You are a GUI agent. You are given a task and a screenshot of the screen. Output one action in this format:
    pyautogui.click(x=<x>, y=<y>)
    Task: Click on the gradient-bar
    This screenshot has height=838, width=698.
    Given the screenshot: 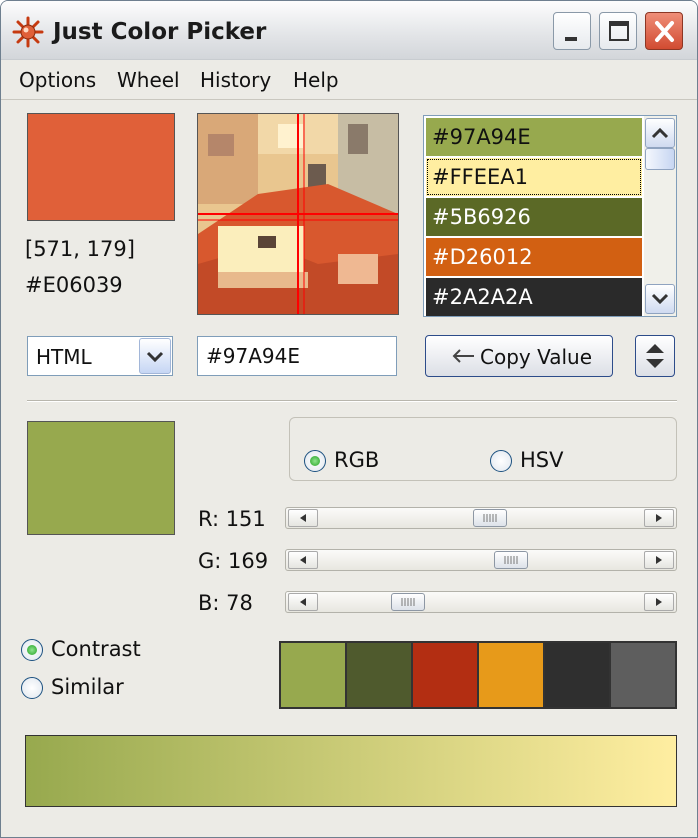 What is the action you would take?
    pyautogui.click(x=351, y=771)
    